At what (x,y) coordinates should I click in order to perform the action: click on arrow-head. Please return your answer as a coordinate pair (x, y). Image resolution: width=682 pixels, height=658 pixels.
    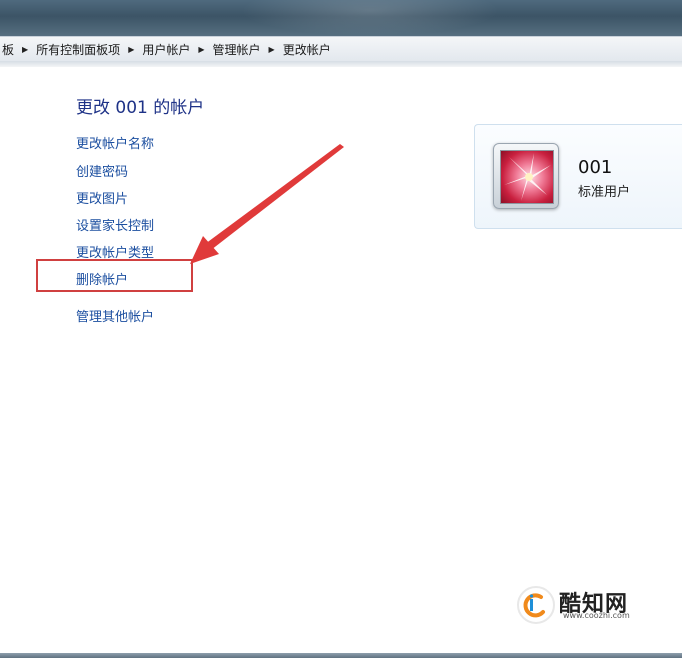
    Looking at the image, I should click on (204, 250).